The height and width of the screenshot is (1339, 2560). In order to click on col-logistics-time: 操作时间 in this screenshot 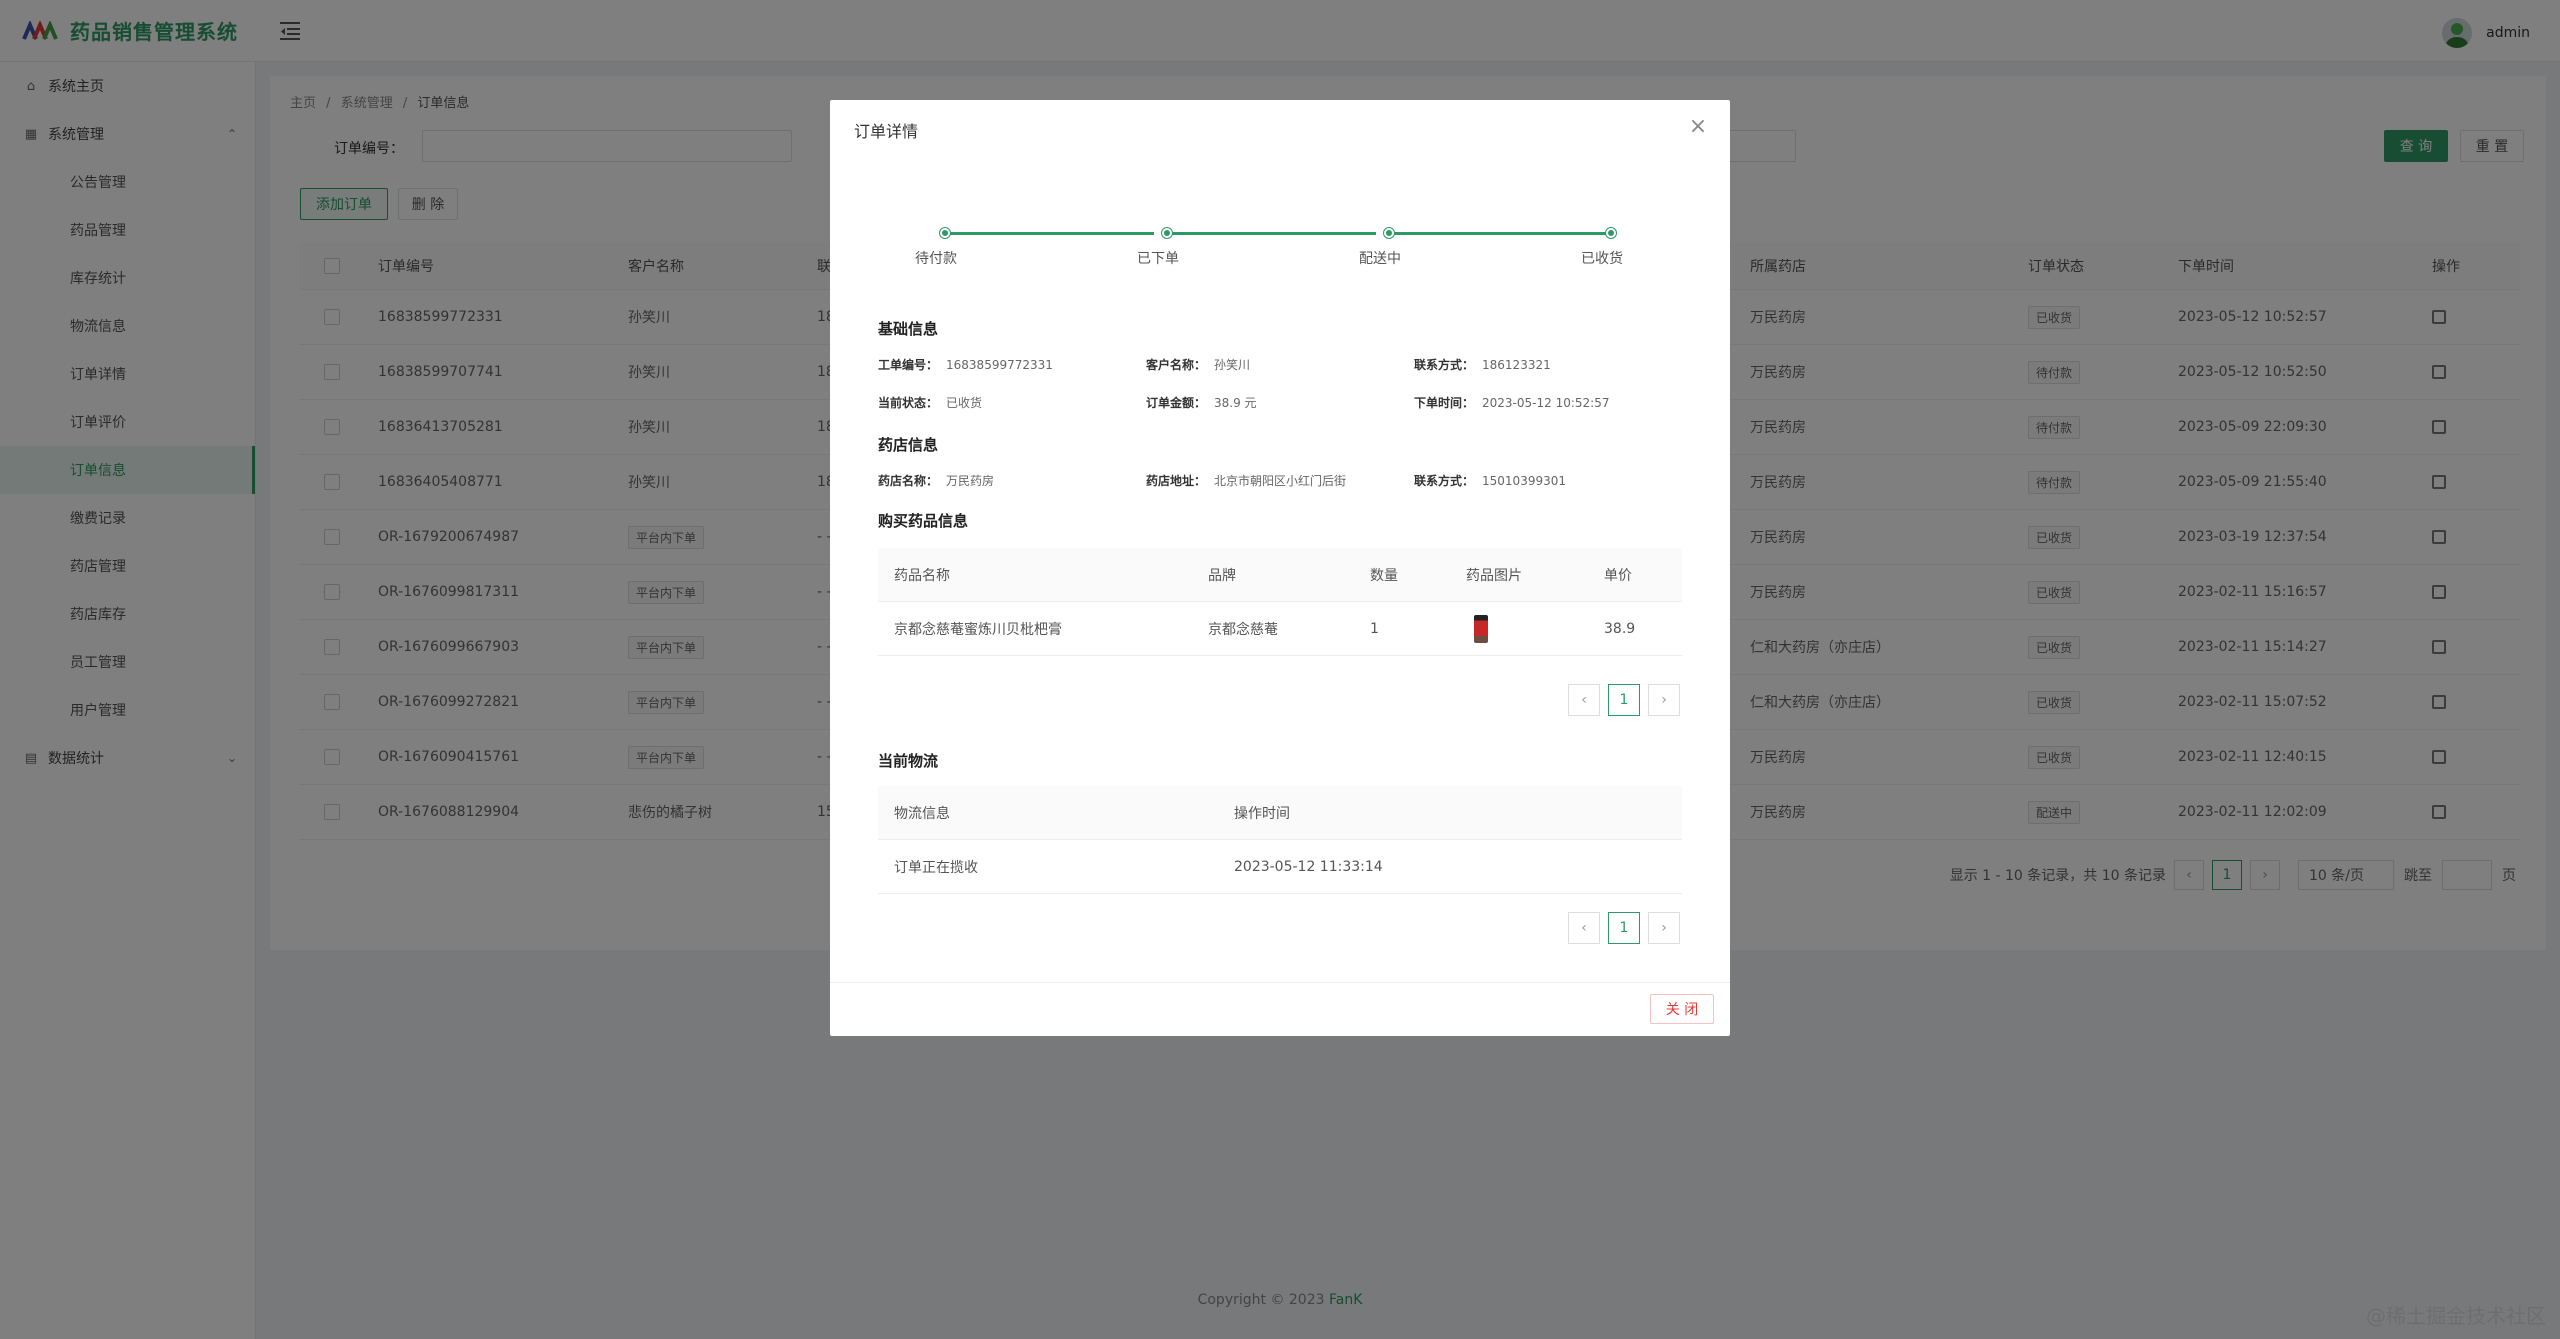, I will do `click(1262, 813)`.